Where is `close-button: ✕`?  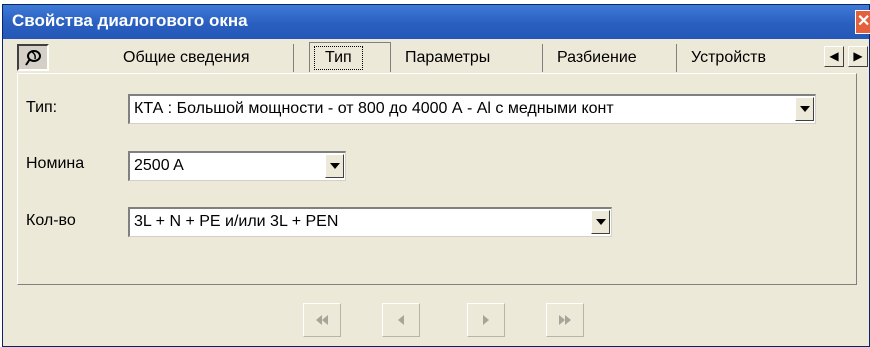 close-button: ✕ is located at coordinates (862, 22).